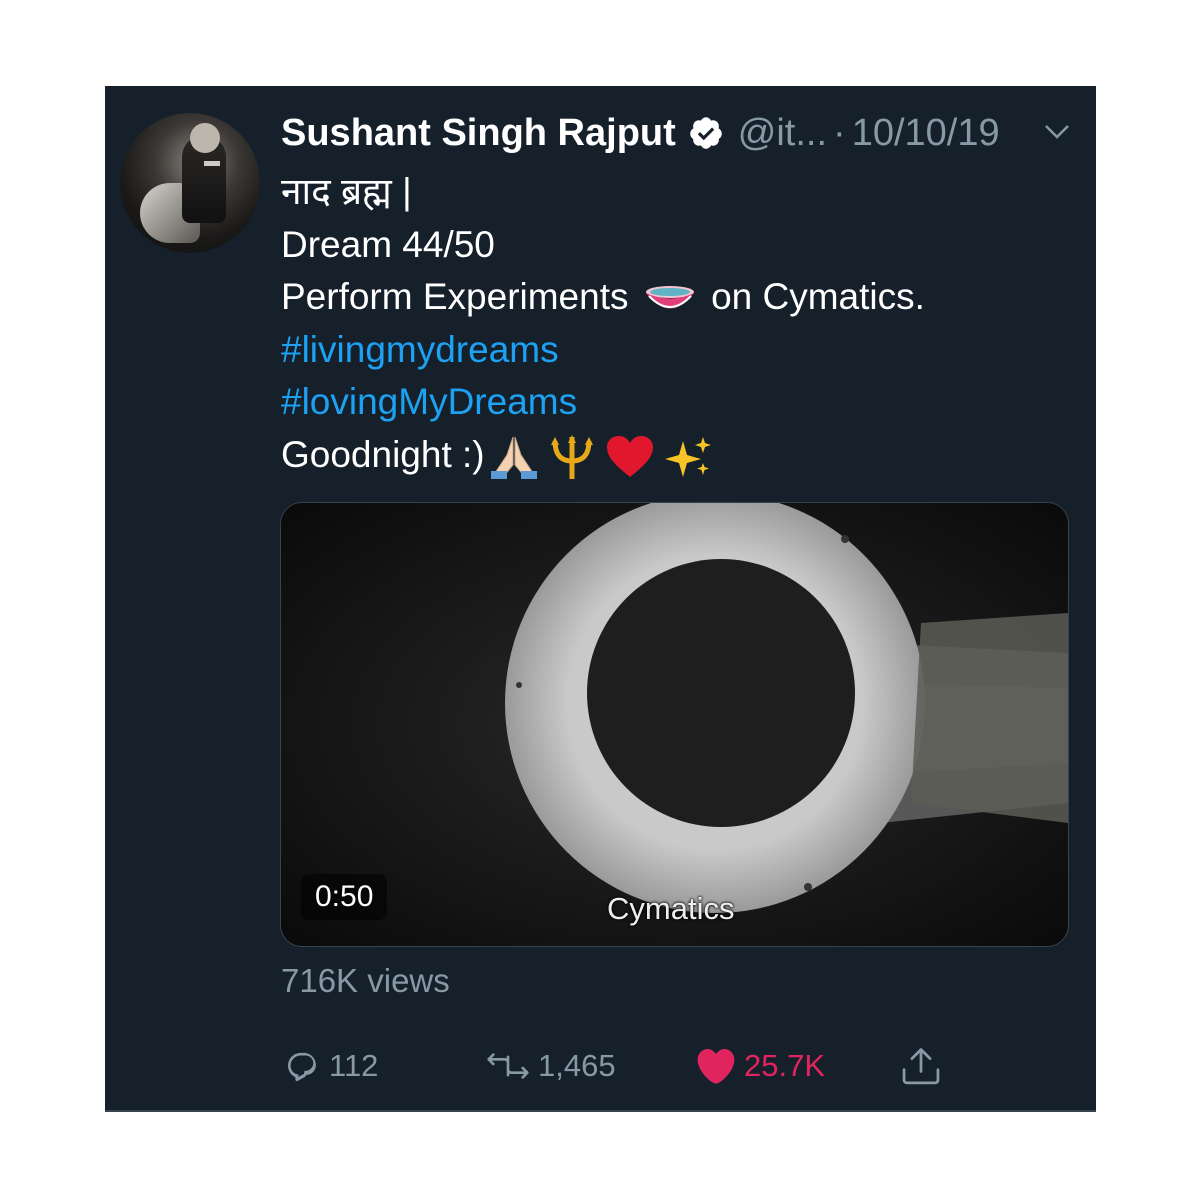 The height and width of the screenshot is (1200, 1200). Describe the element at coordinates (346, 191) in the screenshot. I see `text-line-1: नाद ब्रह्म |` at that location.